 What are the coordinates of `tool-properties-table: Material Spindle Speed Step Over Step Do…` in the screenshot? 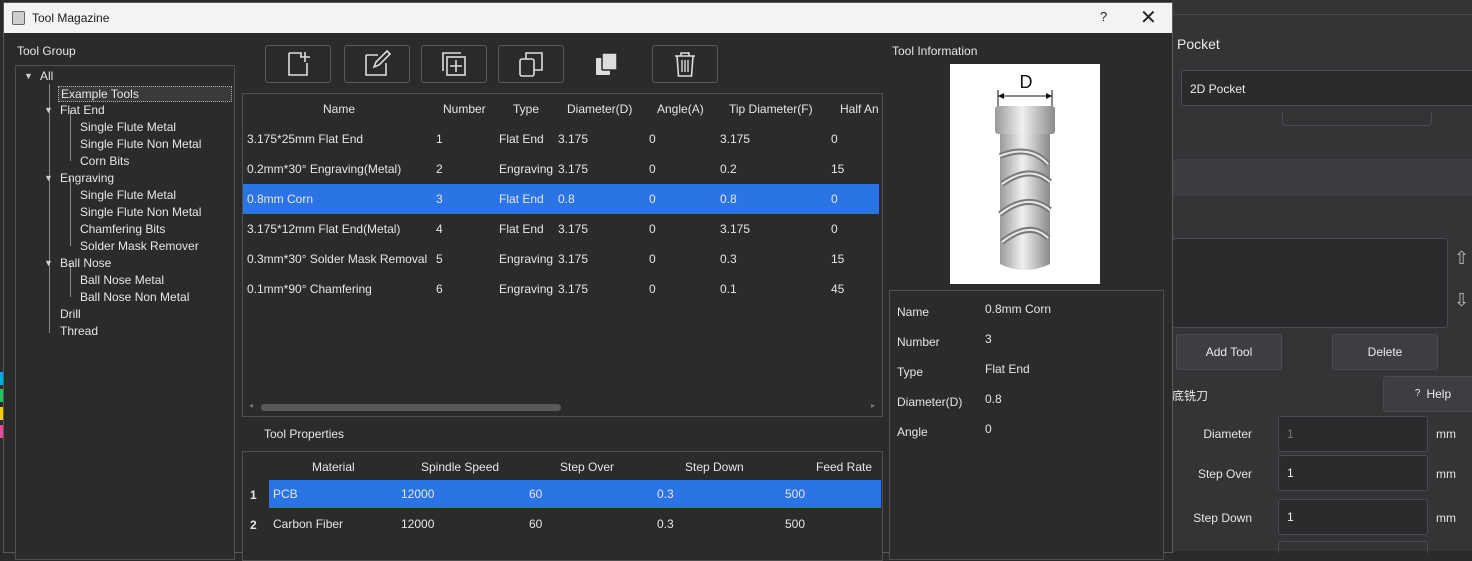 It's located at (562, 506).